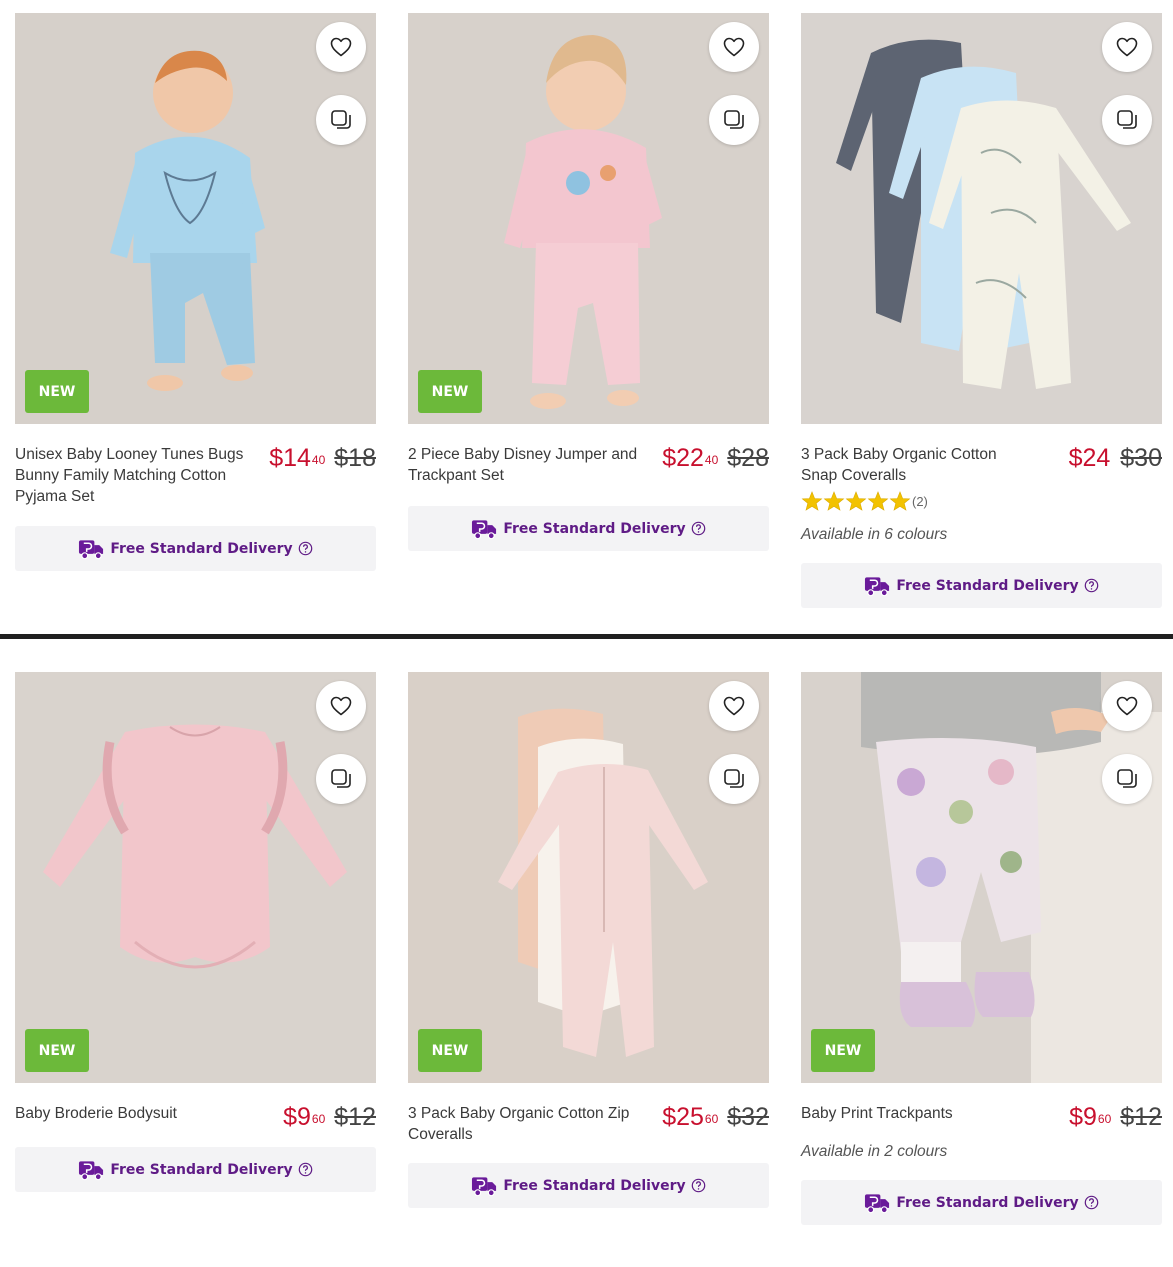  I want to click on was-price: $30, so click(1141, 458).